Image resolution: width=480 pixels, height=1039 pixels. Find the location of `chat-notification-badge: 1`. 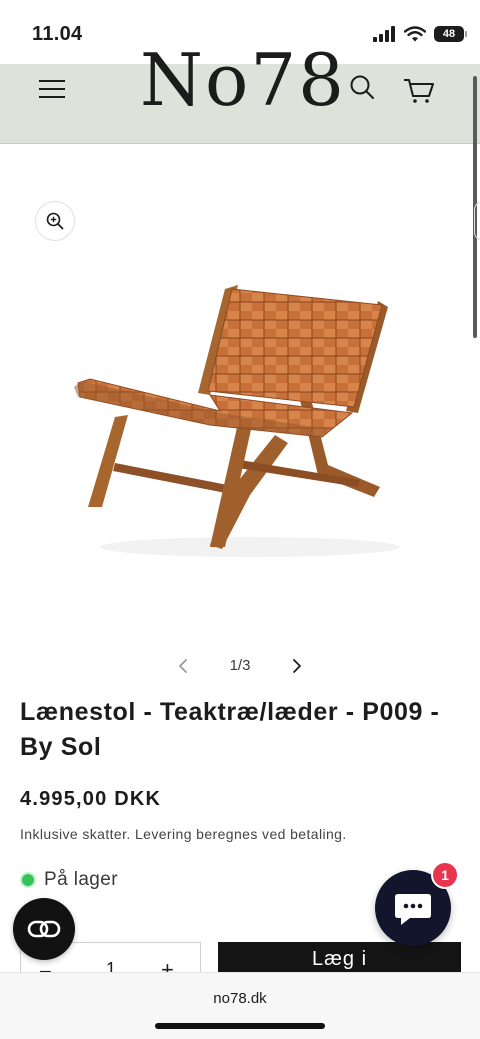

chat-notification-badge: 1 is located at coordinates (445, 875).